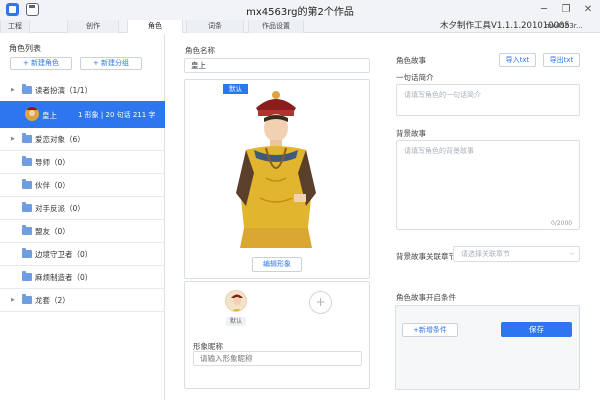 The image size is (600, 400). Describe the element at coordinates (82, 231) in the screenshot. I see `group-ally: 盟友（0）` at that location.